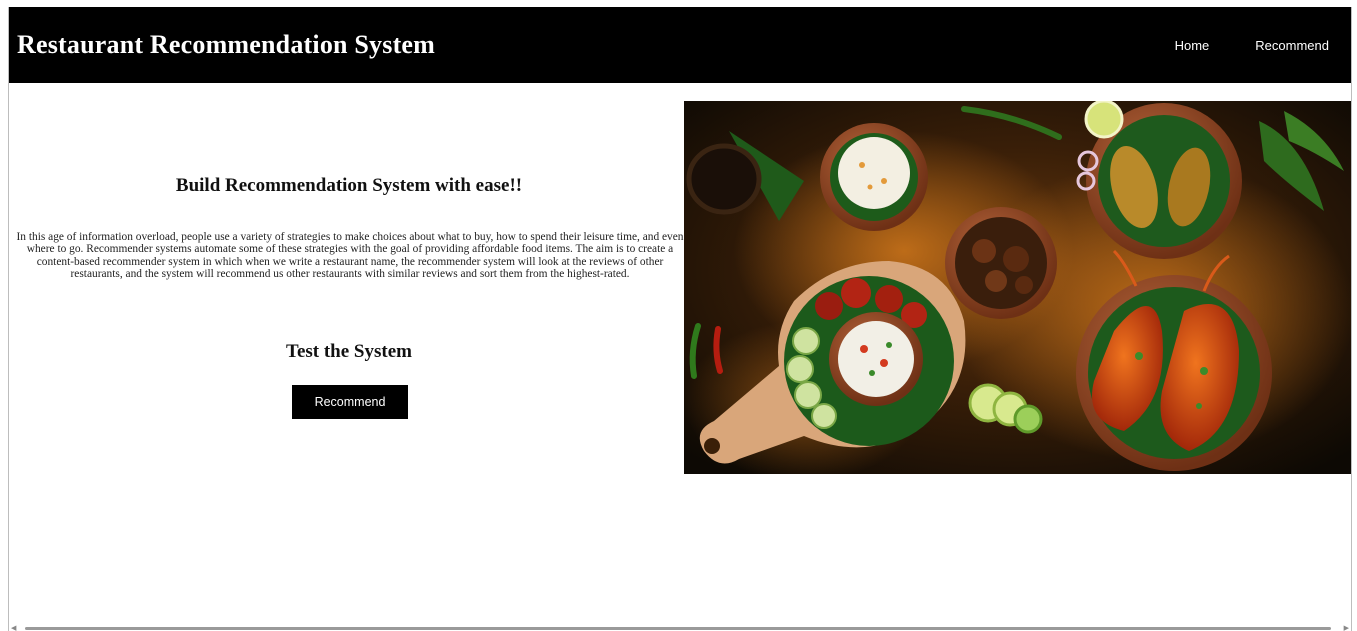 This screenshot has width=1357, height=631. What do you see at coordinates (349, 351) in the screenshot?
I see `test-system-heading: Test the System` at bounding box center [349, 351].